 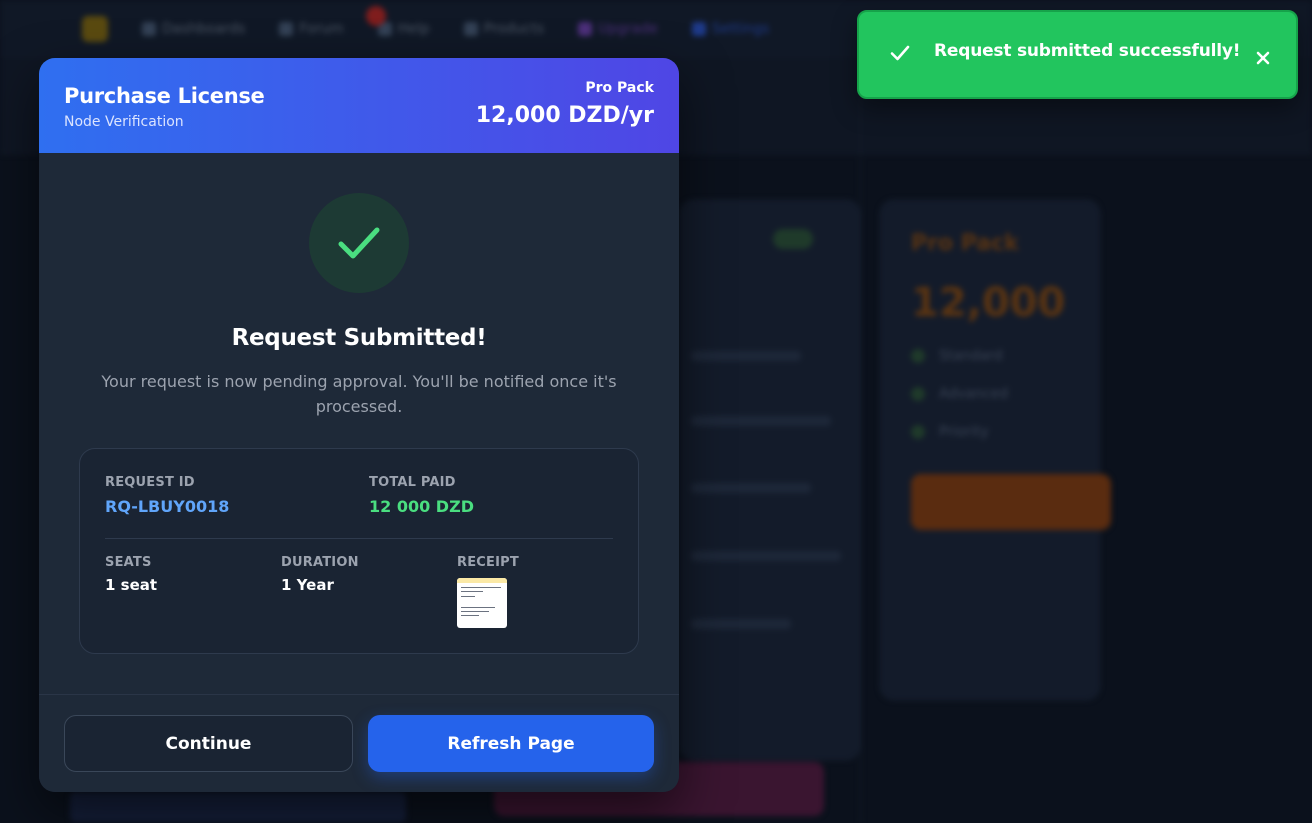 I want to click on success-toast: Request submitted successfully!, so click(x=1077, y=54).